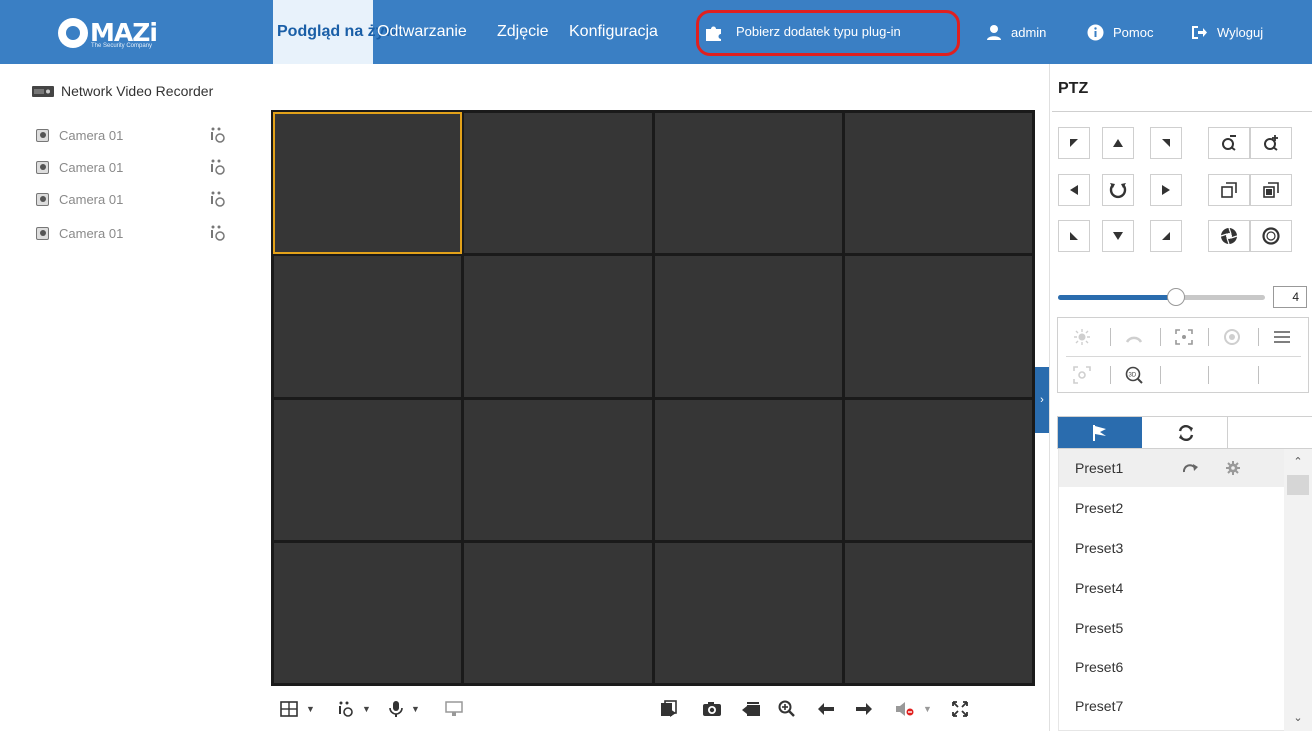 This screenshot has height=731, width=1312. Describe the element at coordinates (826, 709) in the screenshot. I see `previous-page-button` at that location.